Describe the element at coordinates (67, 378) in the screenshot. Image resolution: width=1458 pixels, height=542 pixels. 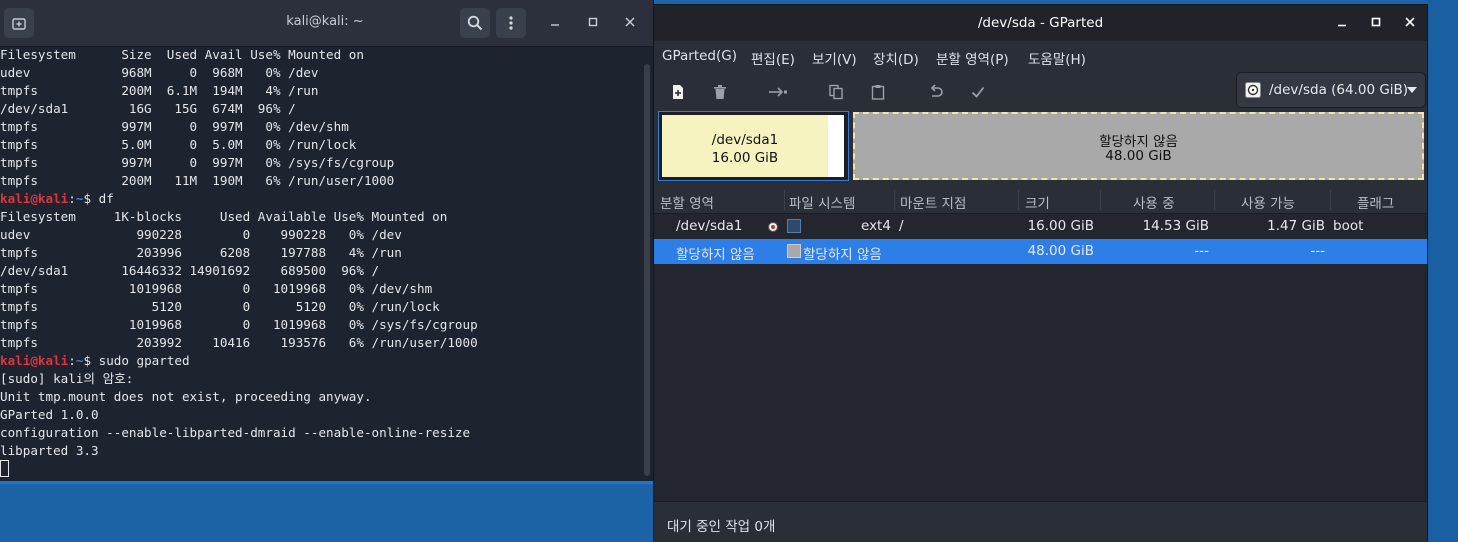
I see `terminal-output-line: [sudo] kali의 암호:` at that location.